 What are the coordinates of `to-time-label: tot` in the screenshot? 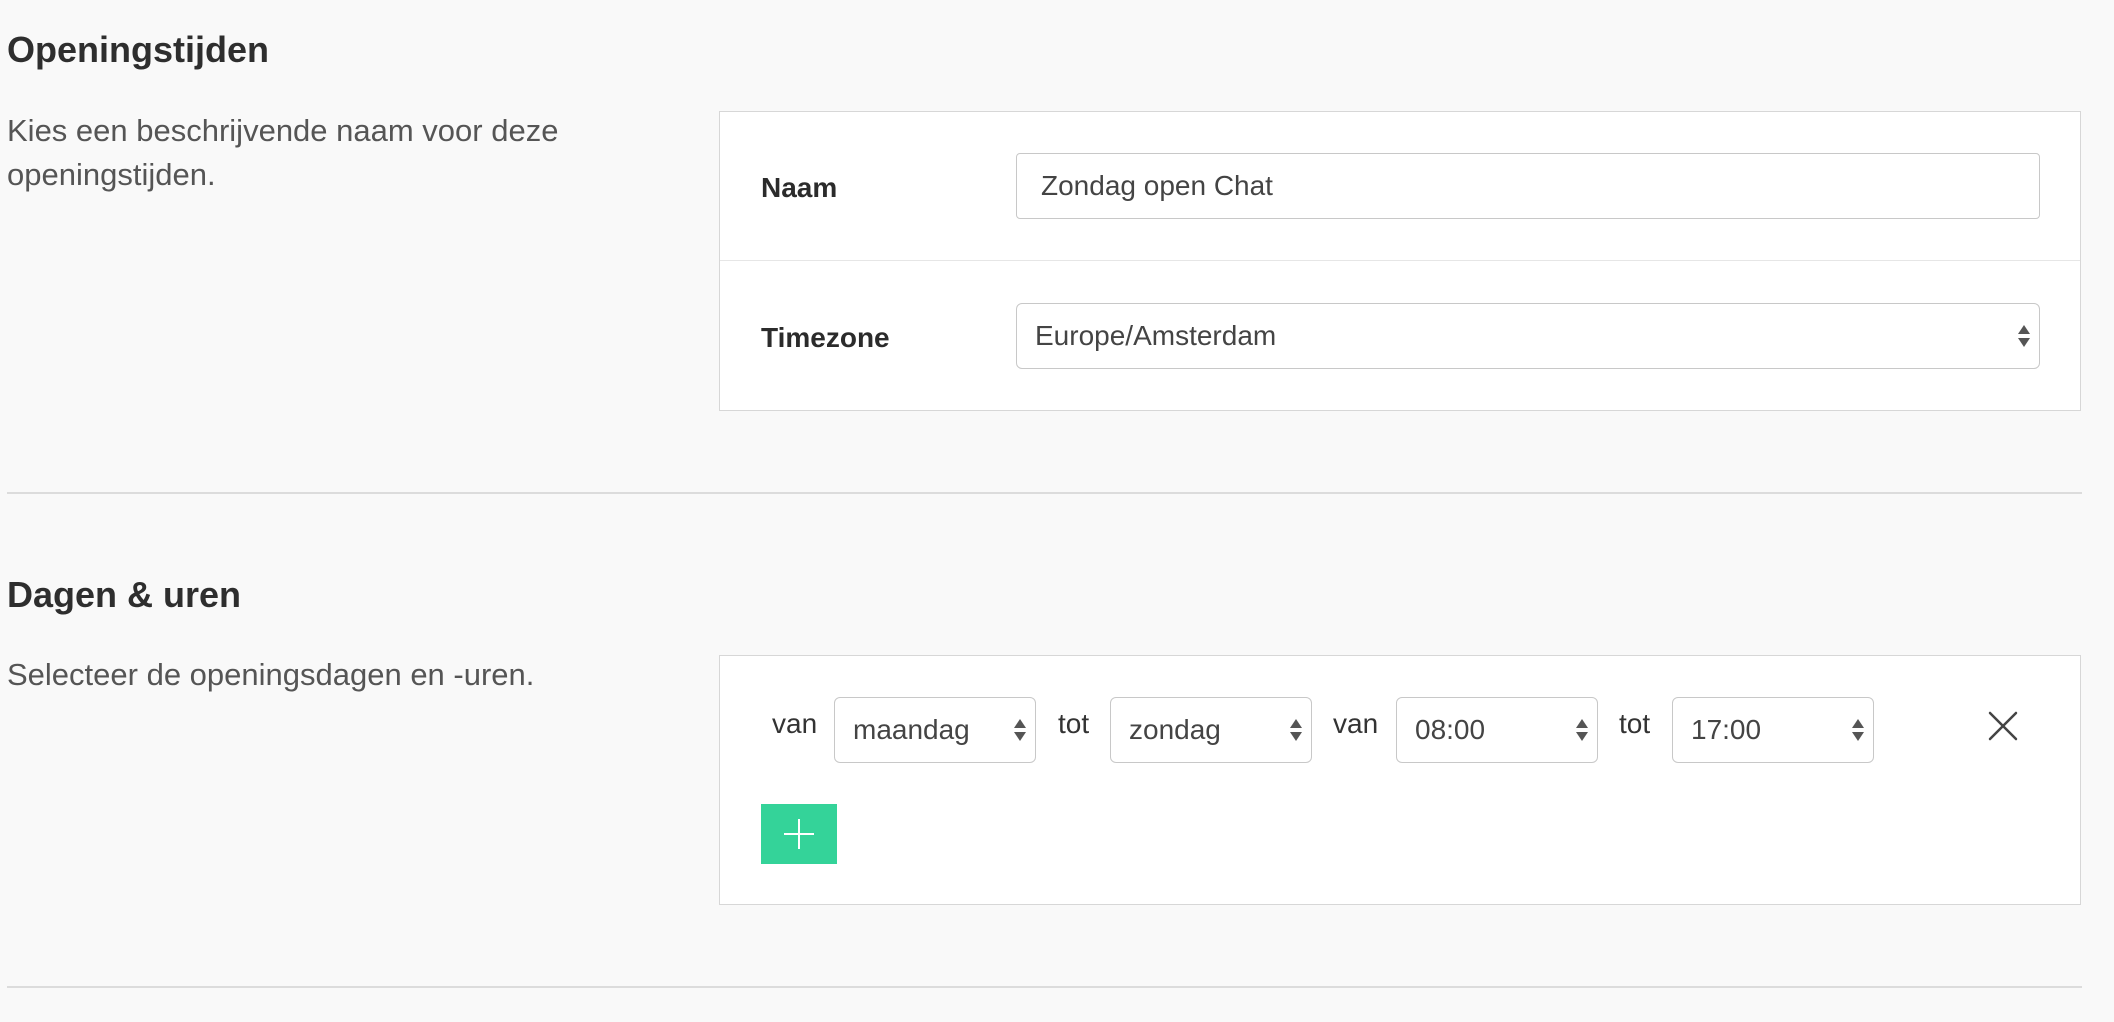 It's located at (1635, 723).